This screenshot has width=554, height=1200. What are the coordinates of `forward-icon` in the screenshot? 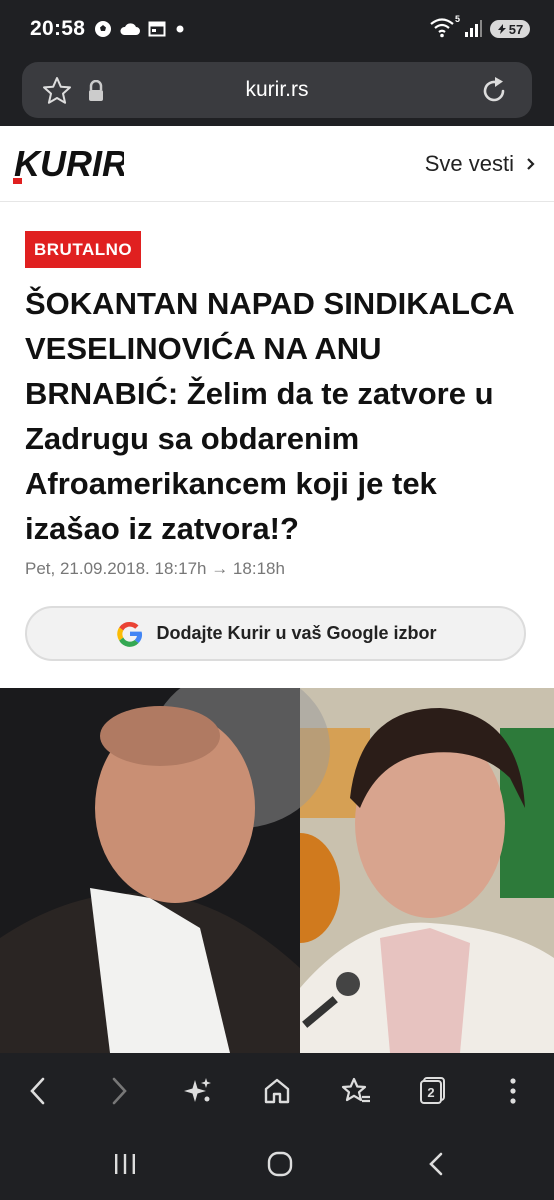 It's located at (119, 1091).